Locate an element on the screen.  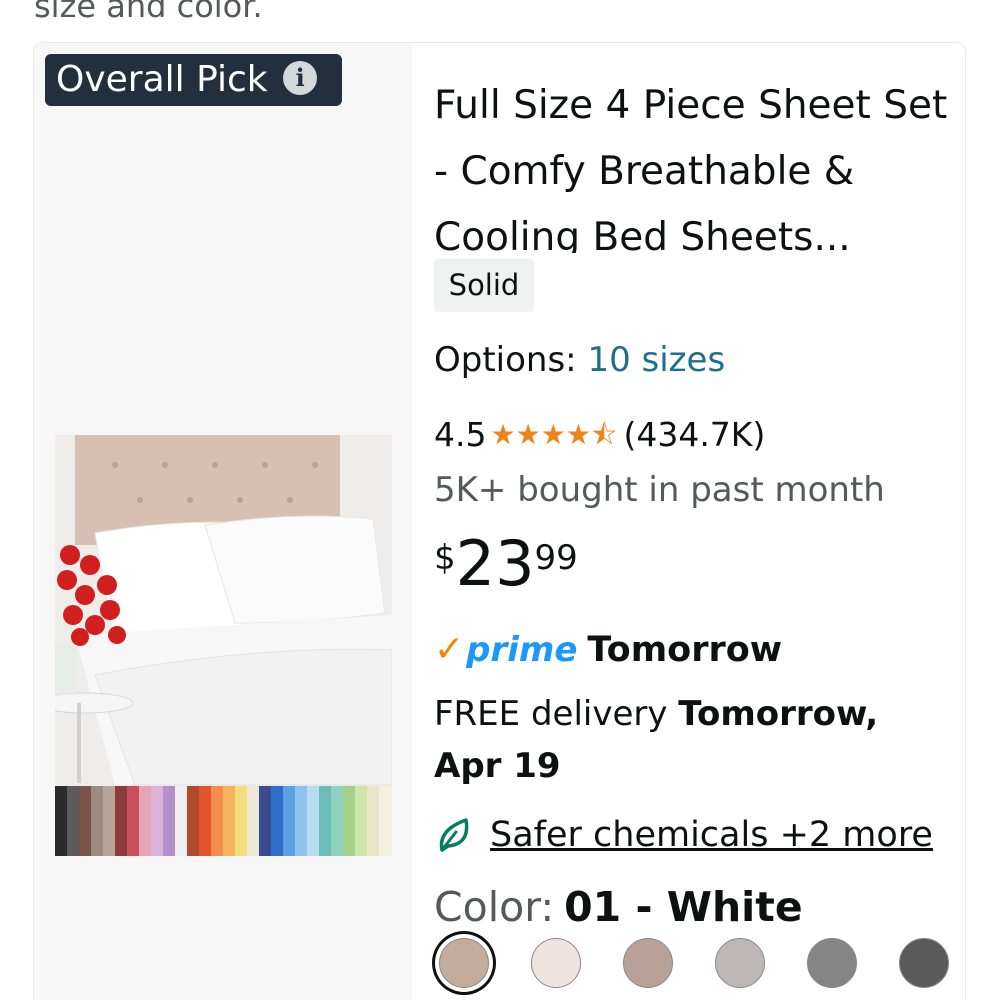
half-star-icon: ⯪ is located at coordinates (604, 434).